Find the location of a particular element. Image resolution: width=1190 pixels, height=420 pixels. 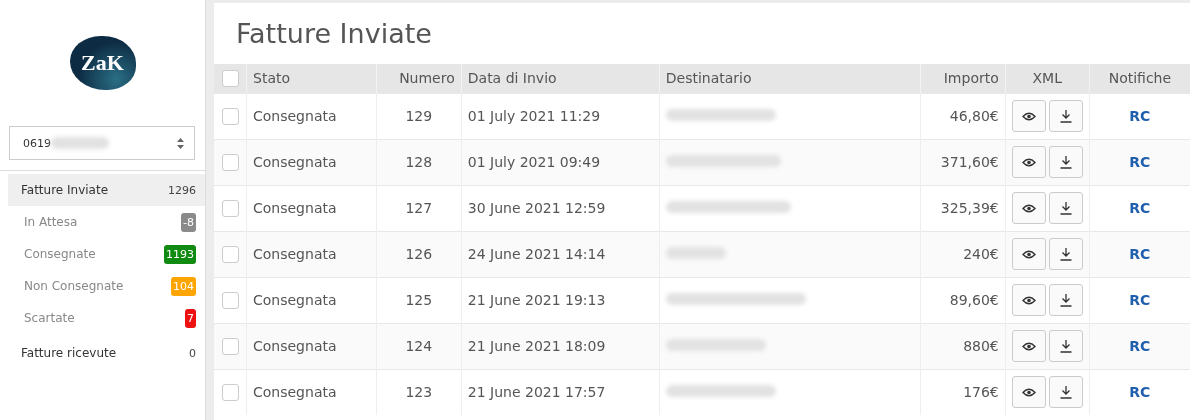

table-cell: 176€ is located at coordinates (963, 392).